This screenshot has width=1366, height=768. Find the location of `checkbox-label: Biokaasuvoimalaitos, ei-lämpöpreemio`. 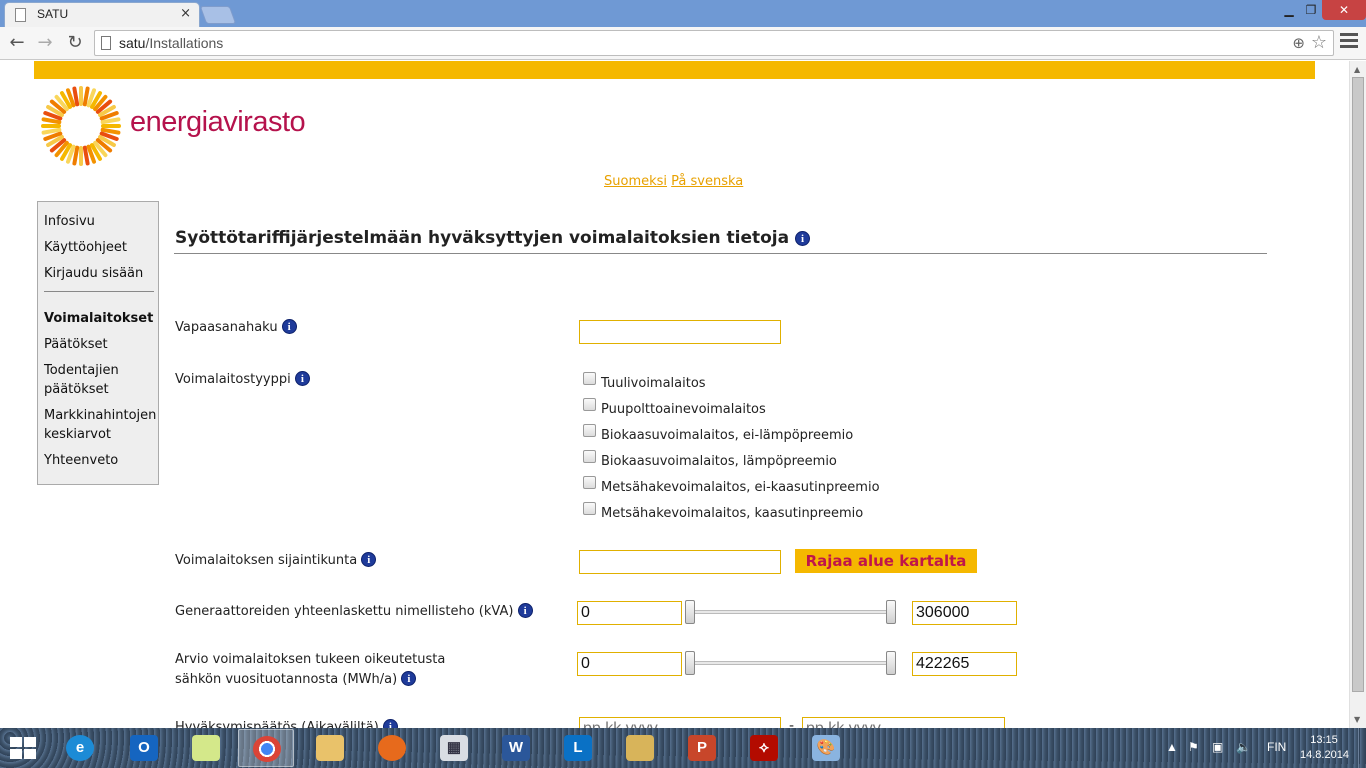

checkbox-label: Biokaasuvoimalaitos, ei-lämpöpreemio is located at coordinates (727, 435).